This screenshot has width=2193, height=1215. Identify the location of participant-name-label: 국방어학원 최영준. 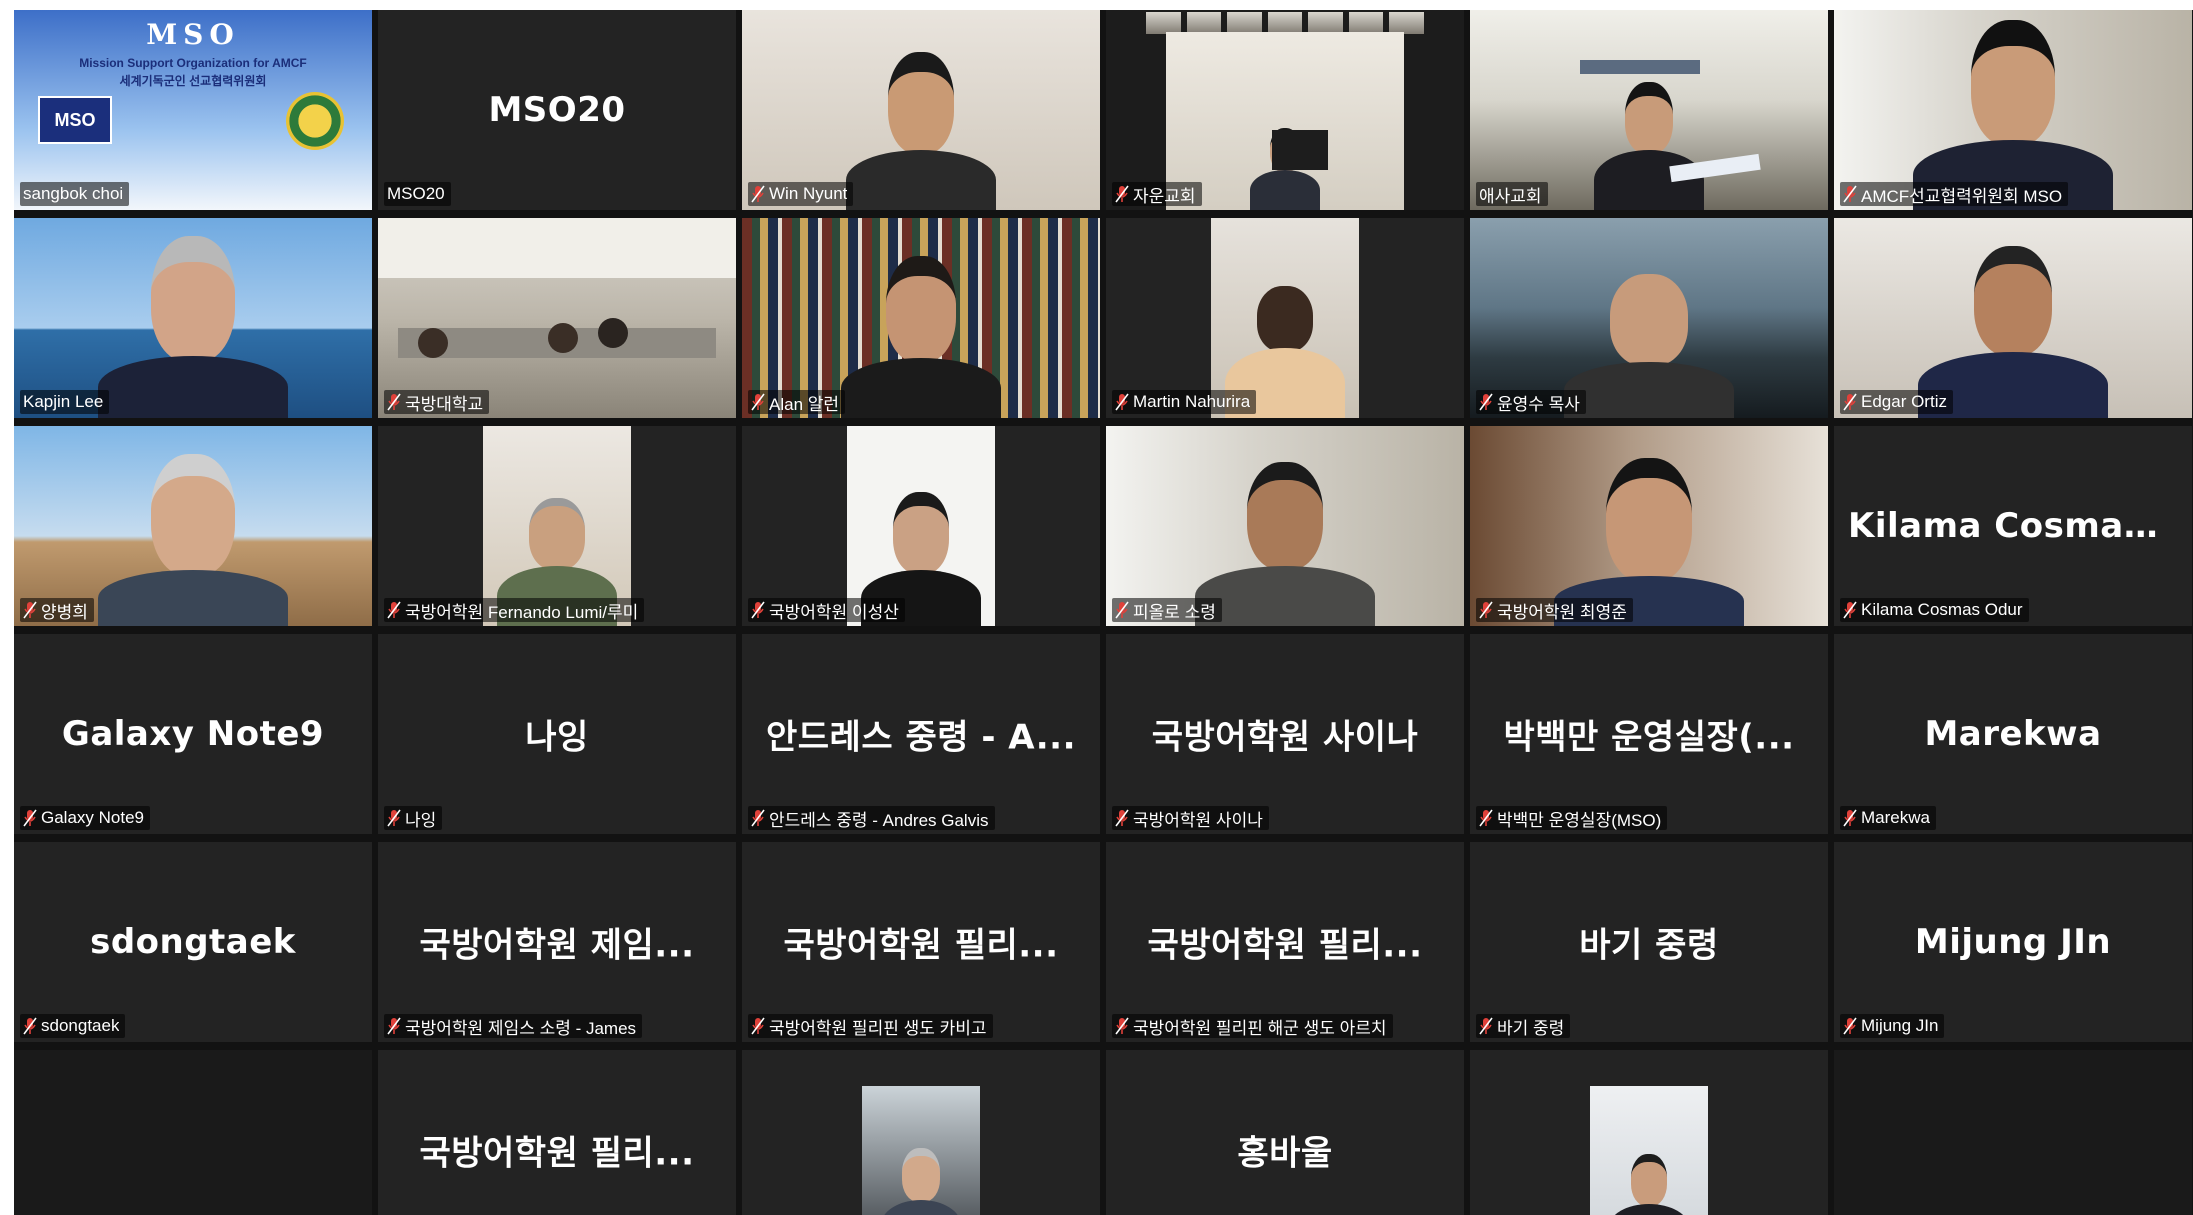
(1554, 610).